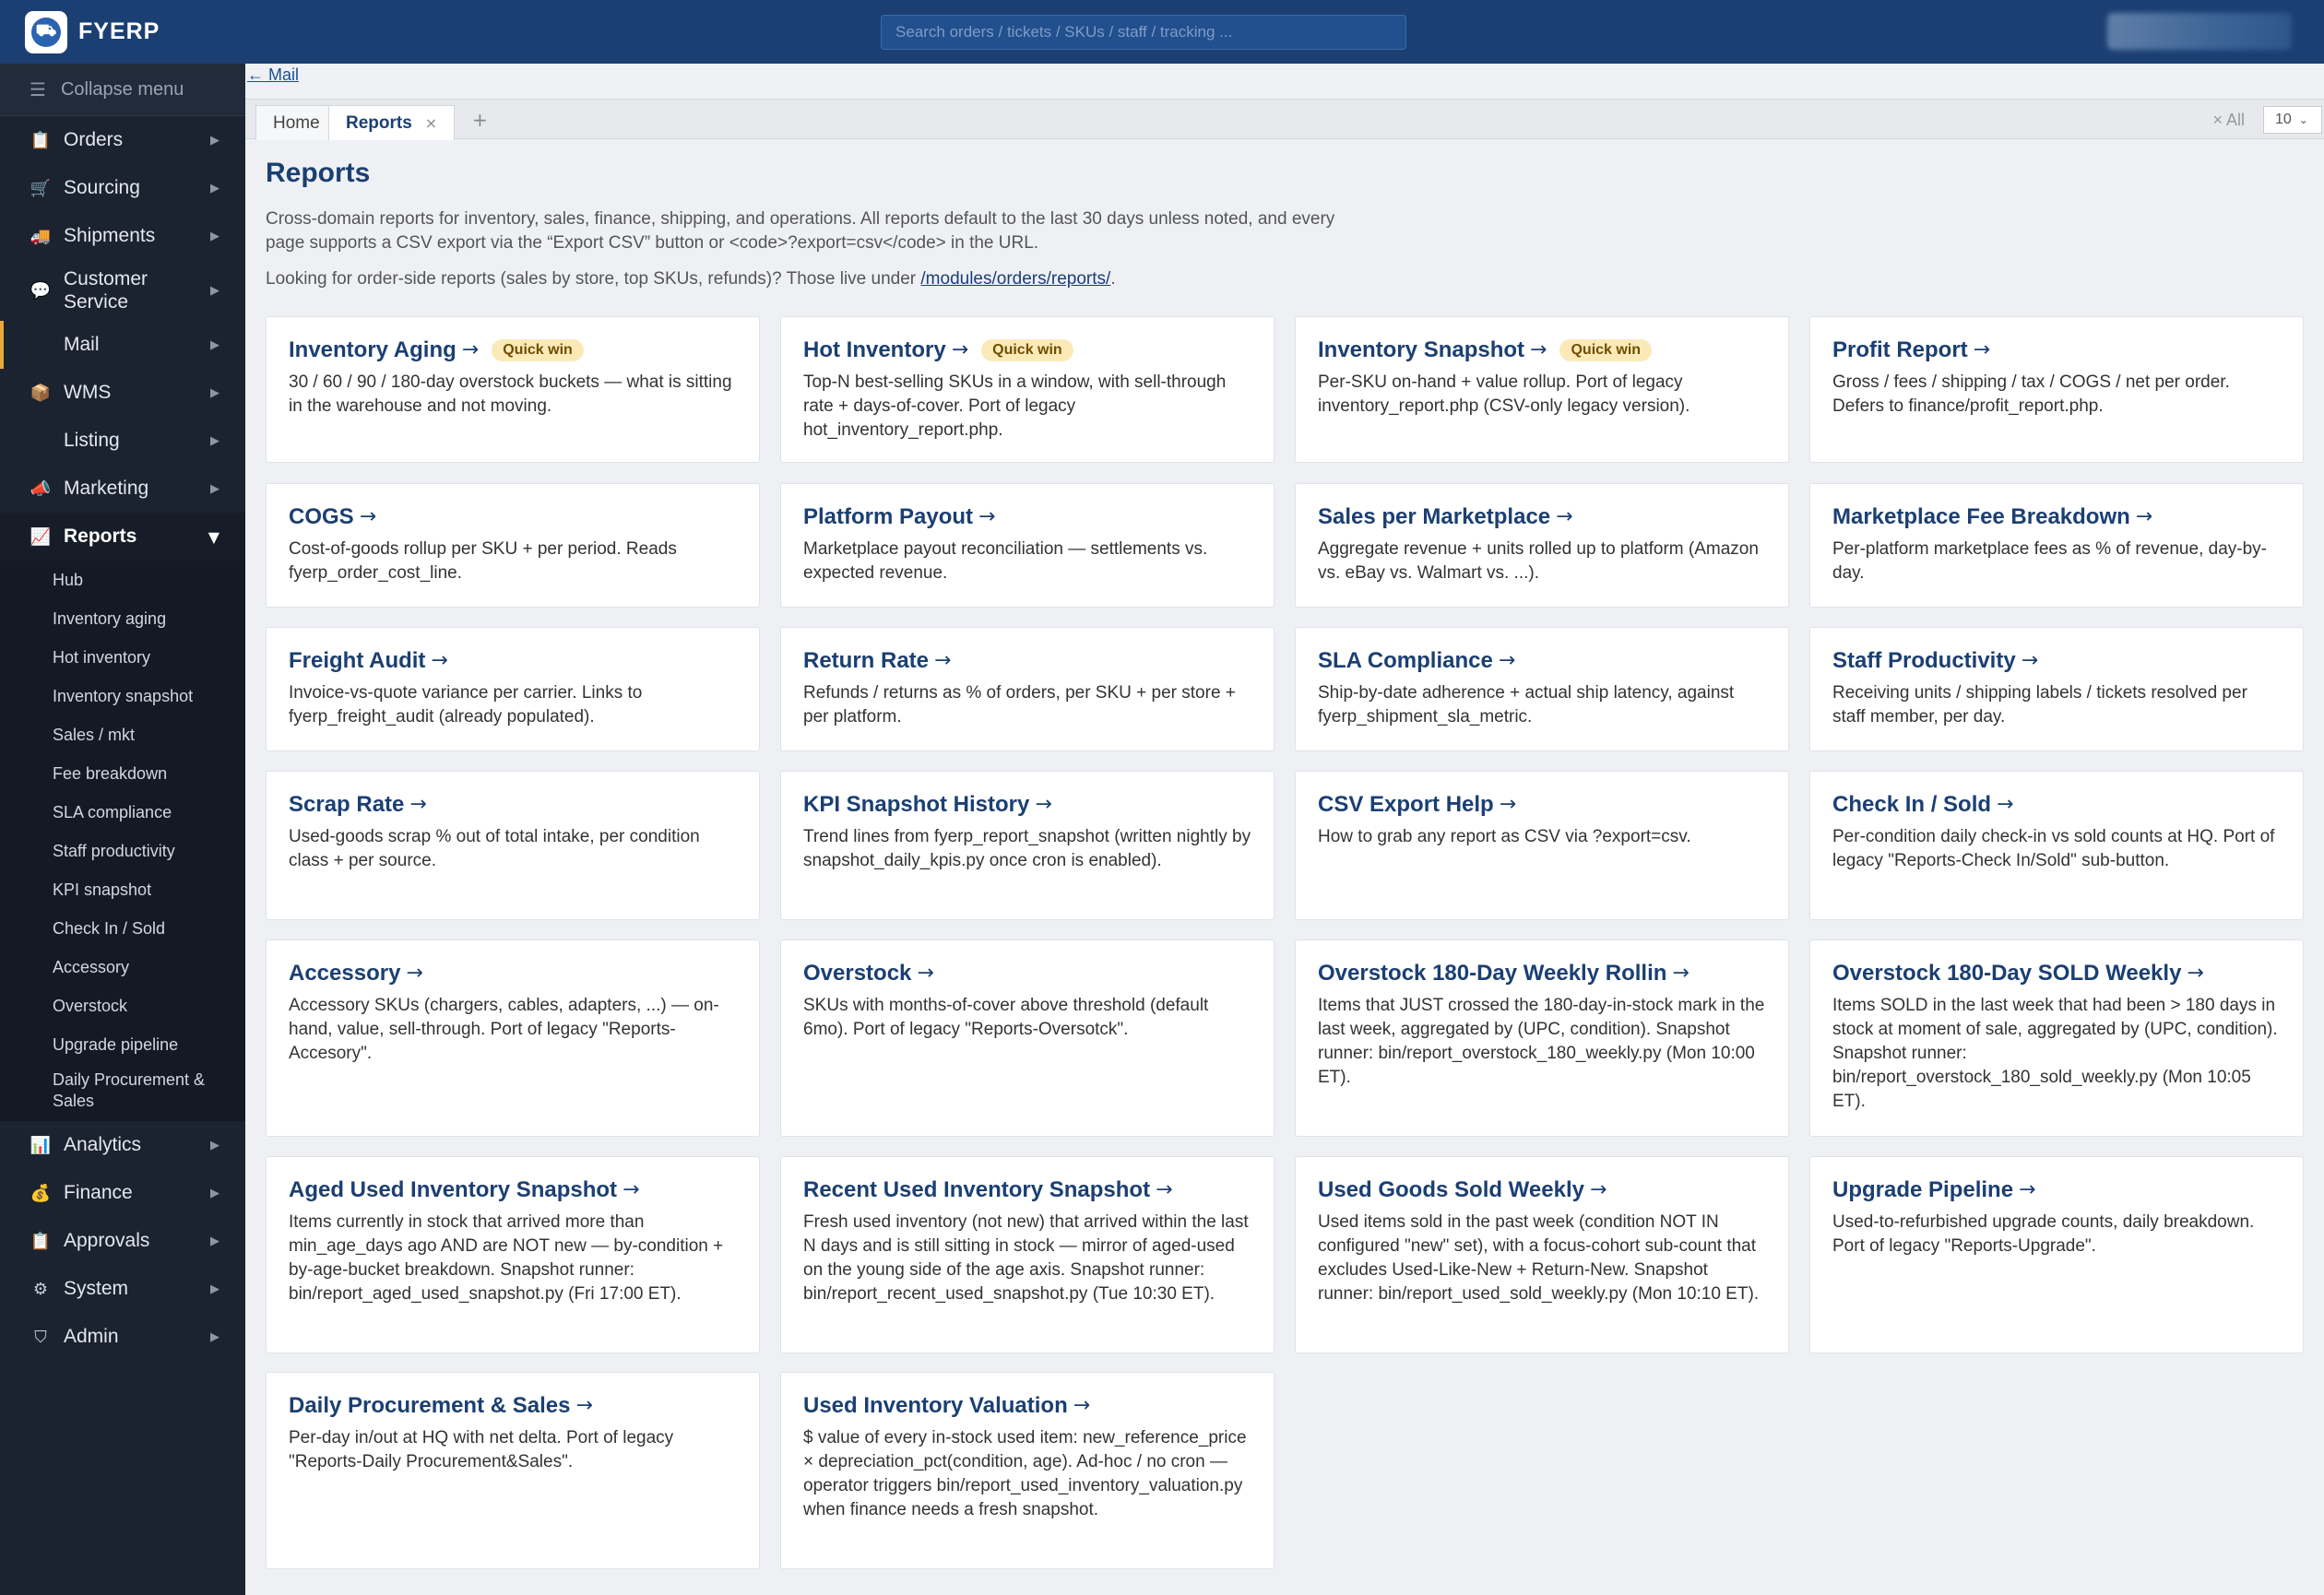 This screenshot has width=2324, height=1595. What do you see at coordinates (122, 657) in the screenshot?
I see `sidebar-subitem-hot-inventory: Hot inventory` at bounding box center [122, 657].